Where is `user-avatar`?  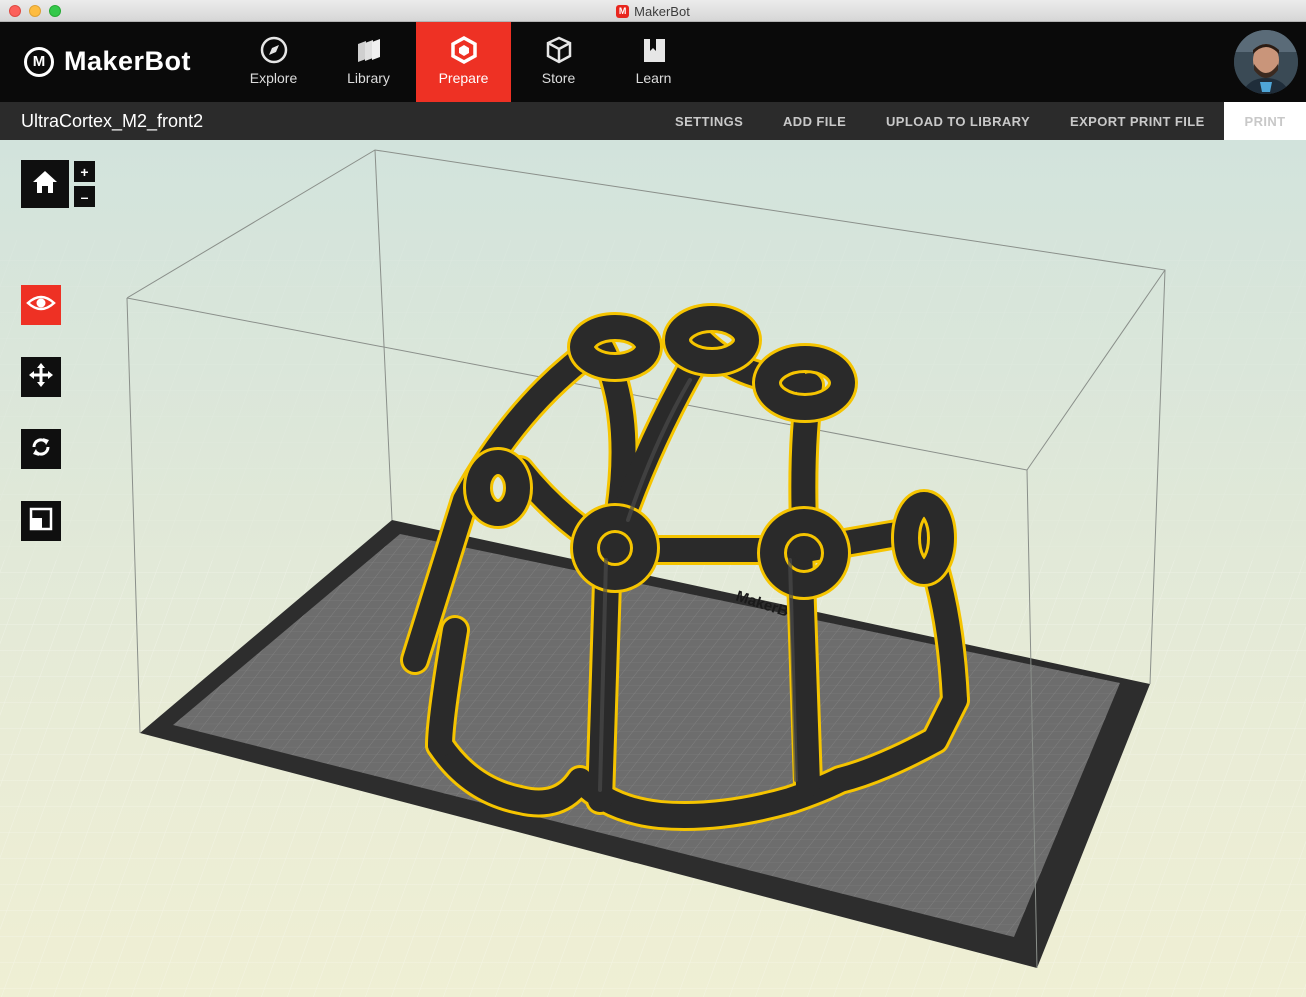 user-avatar is located at coordinates (1266, 62).